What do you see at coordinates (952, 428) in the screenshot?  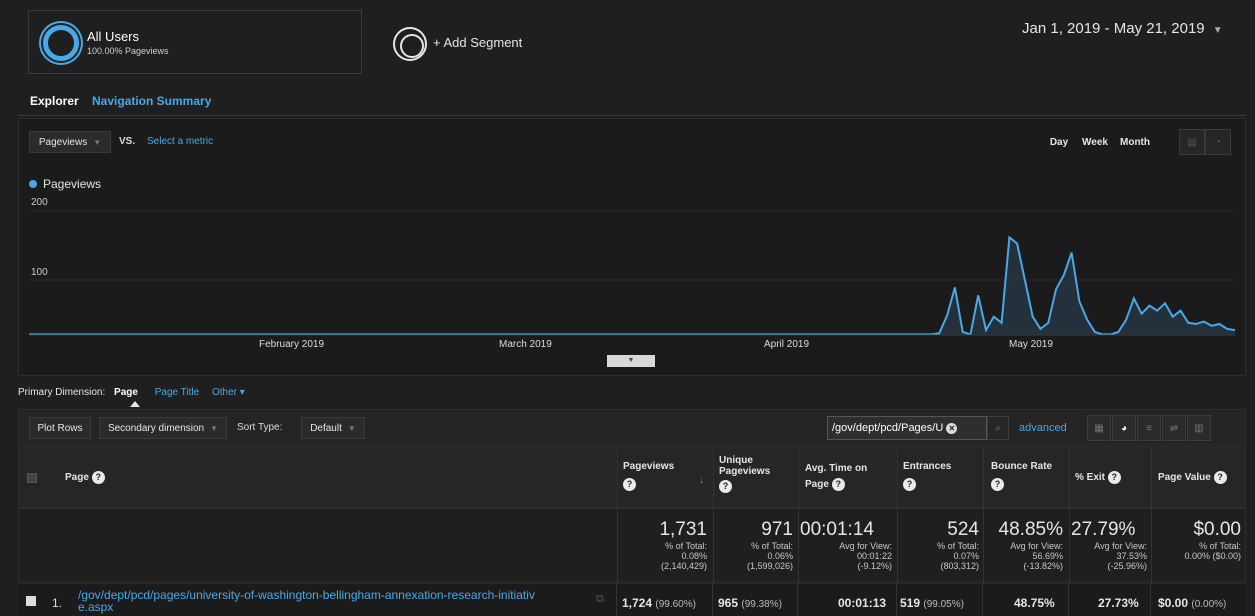 I see `clear-filter-icon: ✕` at bounding box center [952, 428].